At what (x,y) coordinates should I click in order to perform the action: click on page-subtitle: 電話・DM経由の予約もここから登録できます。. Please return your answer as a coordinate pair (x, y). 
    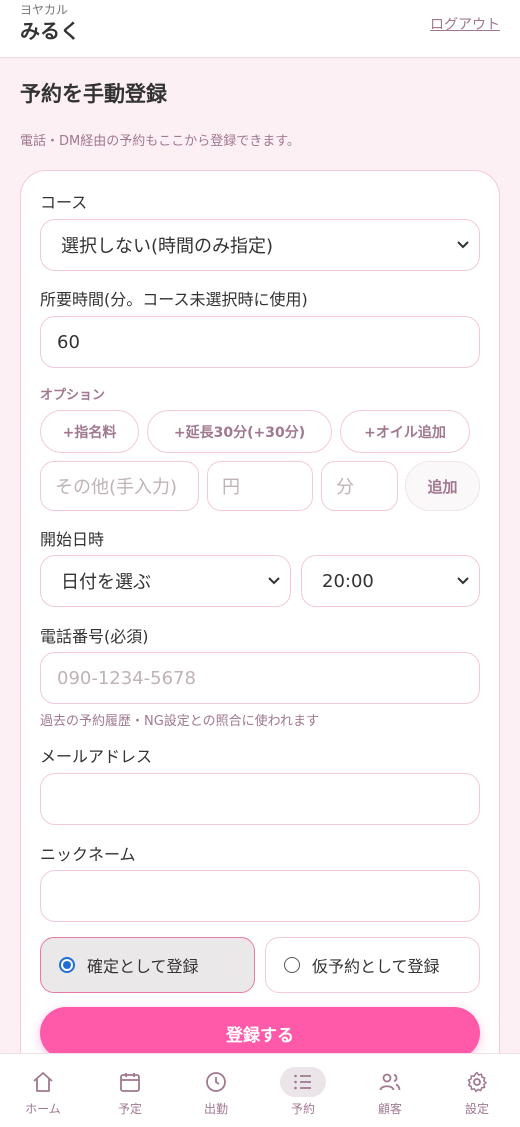
    Looking at the image, I should click on (160, 141).